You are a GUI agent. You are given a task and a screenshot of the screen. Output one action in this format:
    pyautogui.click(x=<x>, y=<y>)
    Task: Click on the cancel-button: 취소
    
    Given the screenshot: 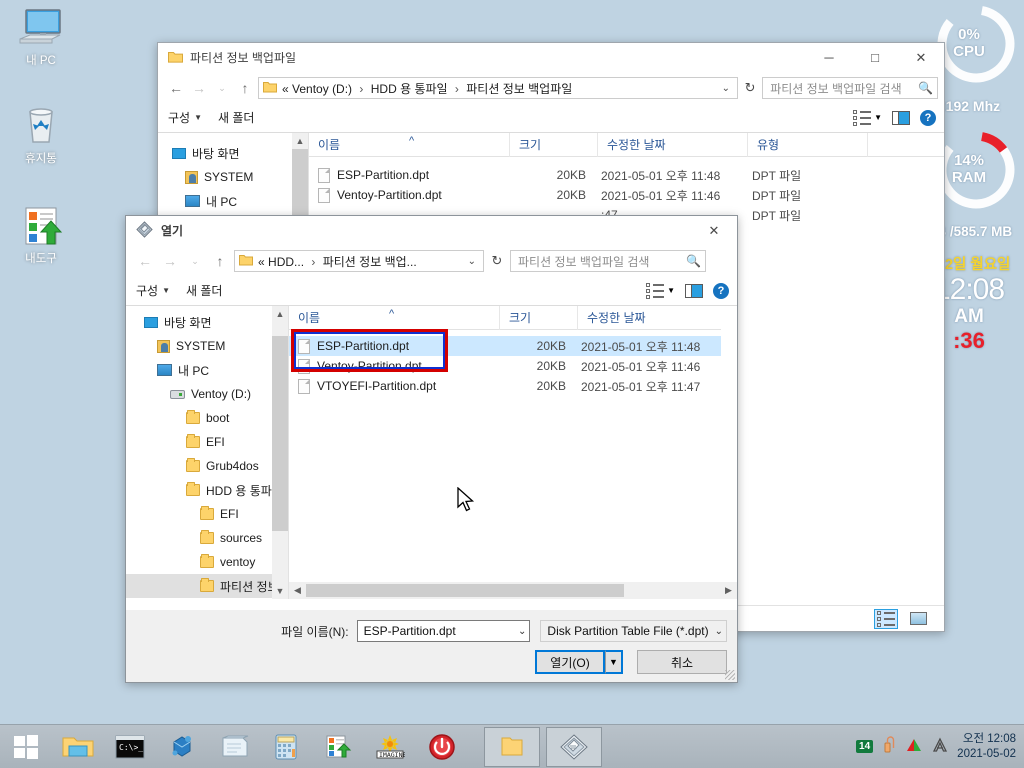 What is the action you would take?
    pyautogui.click(x=682, y=662)
    